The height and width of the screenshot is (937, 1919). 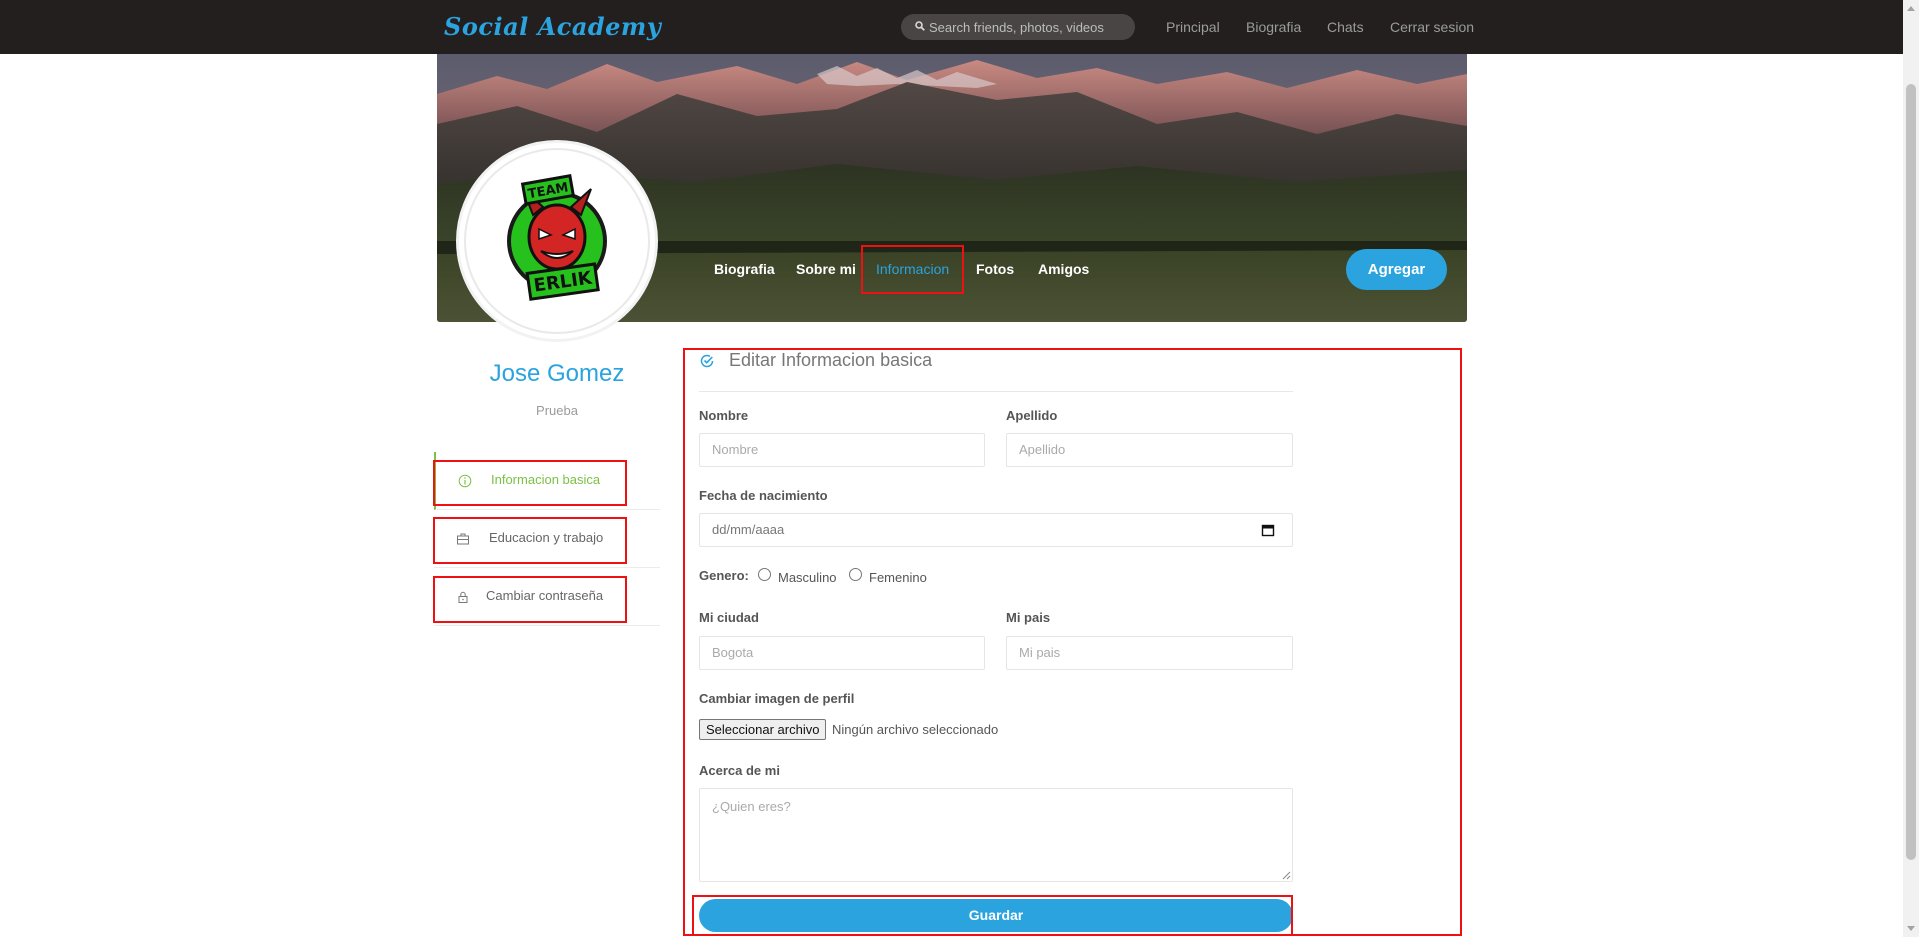 What do you see at coordinates (777, 698) in the screenshot?
I see `profile-image-label: Cambiar imagen de perfil` at bounding box center [777, 698].